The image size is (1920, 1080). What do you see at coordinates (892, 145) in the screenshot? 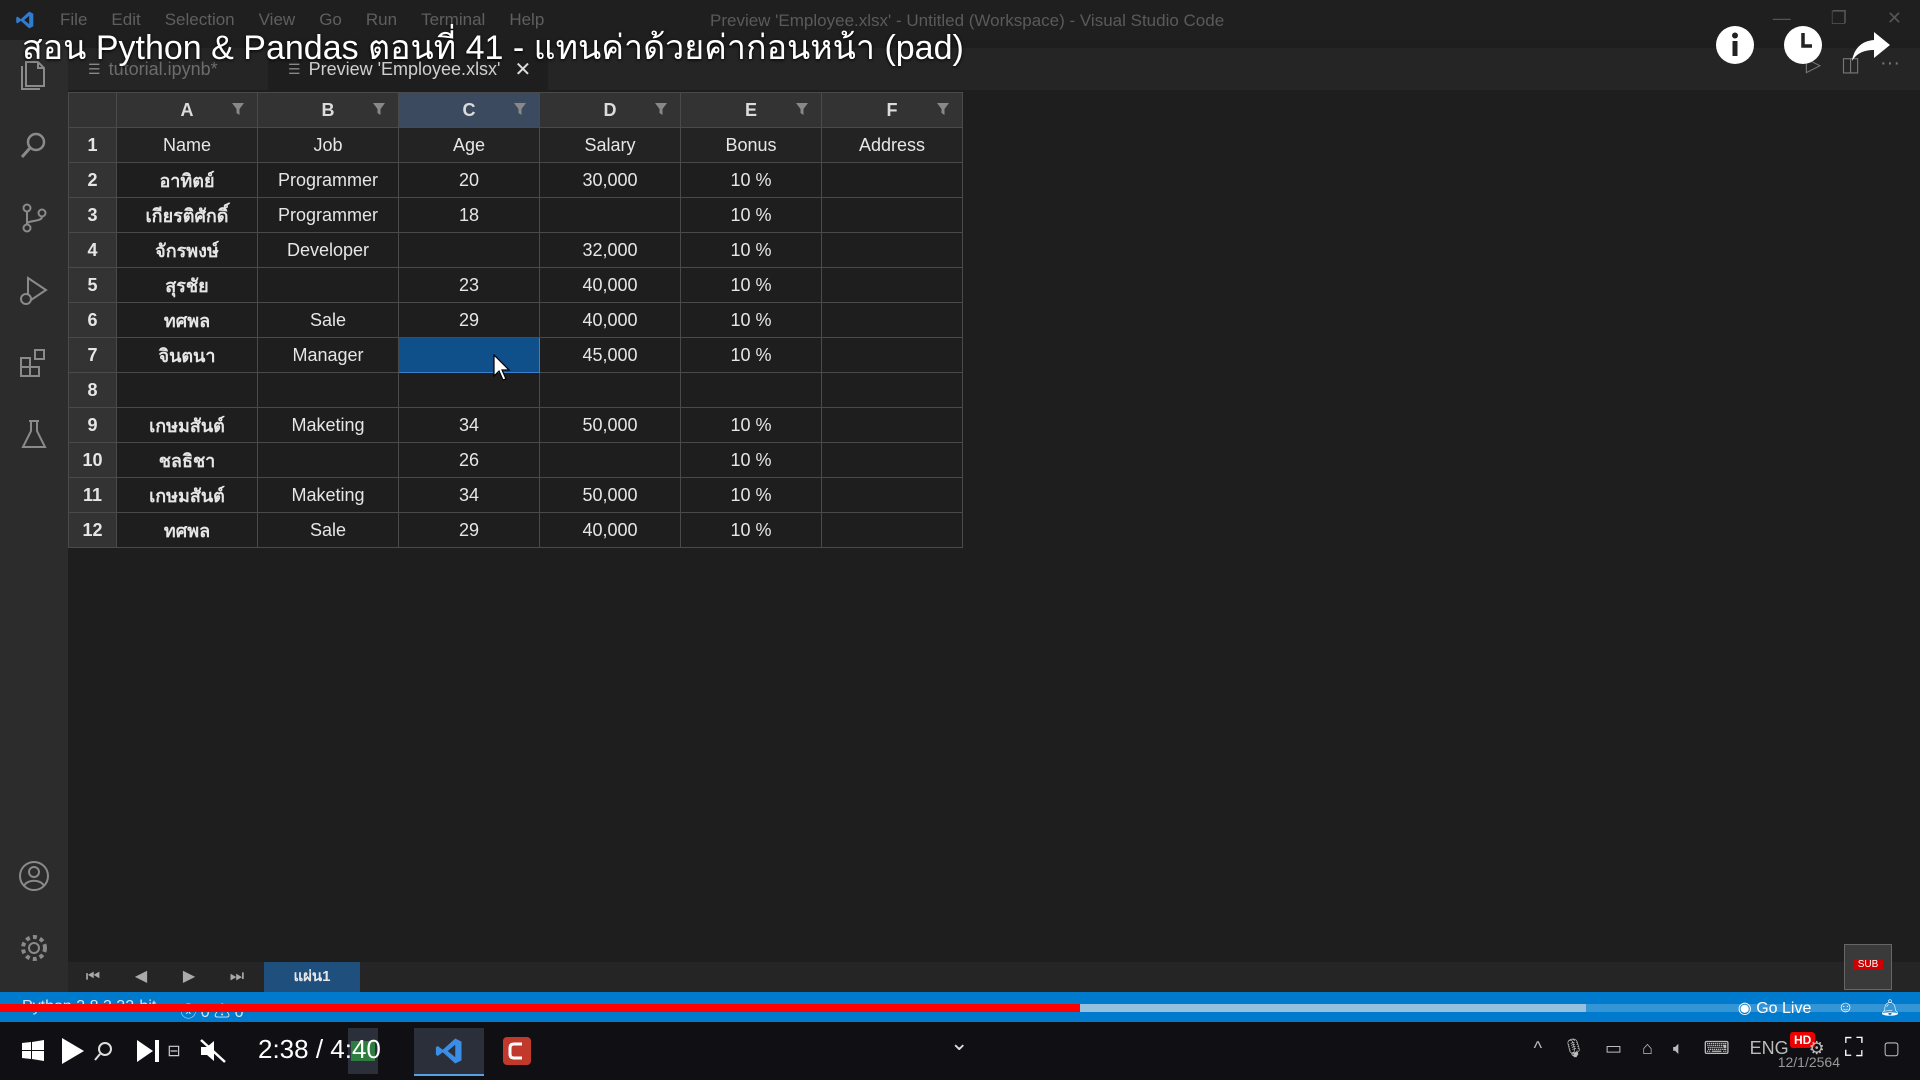
I see `cell-f1: Address` at bounding box center [892, 145].